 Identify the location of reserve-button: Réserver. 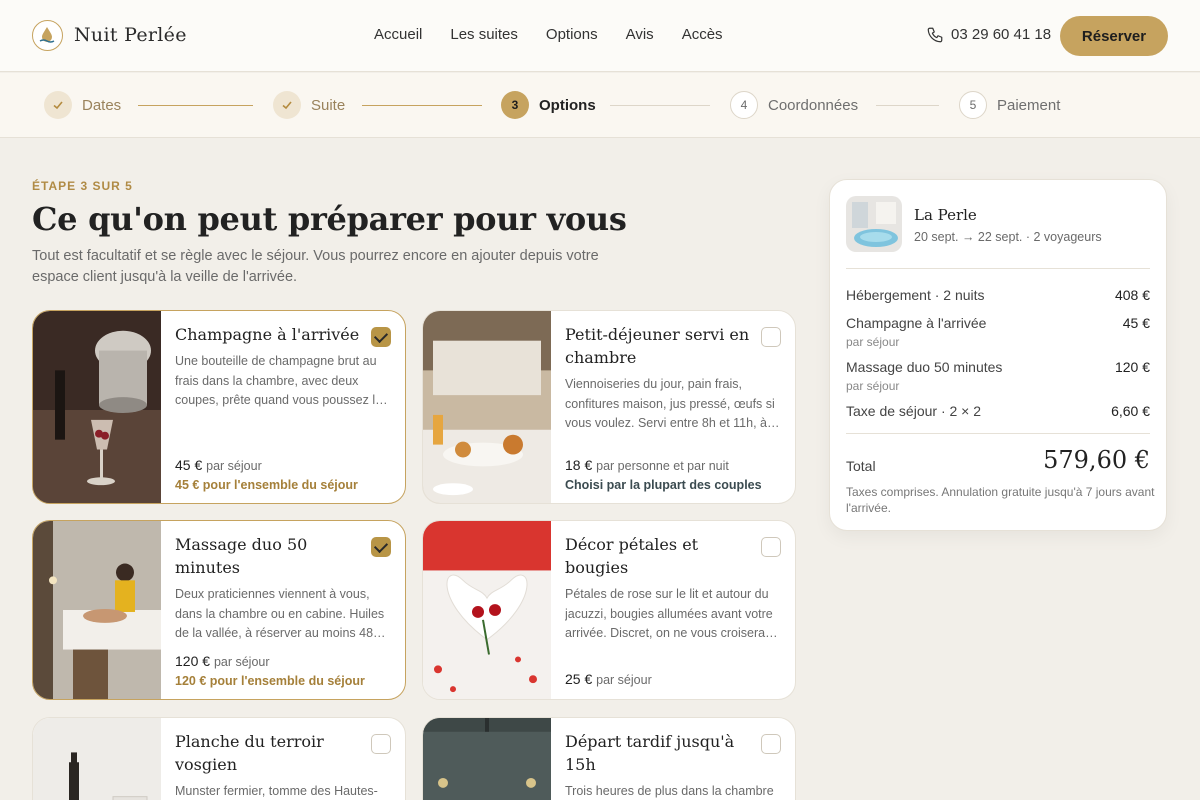
(1114, 36).